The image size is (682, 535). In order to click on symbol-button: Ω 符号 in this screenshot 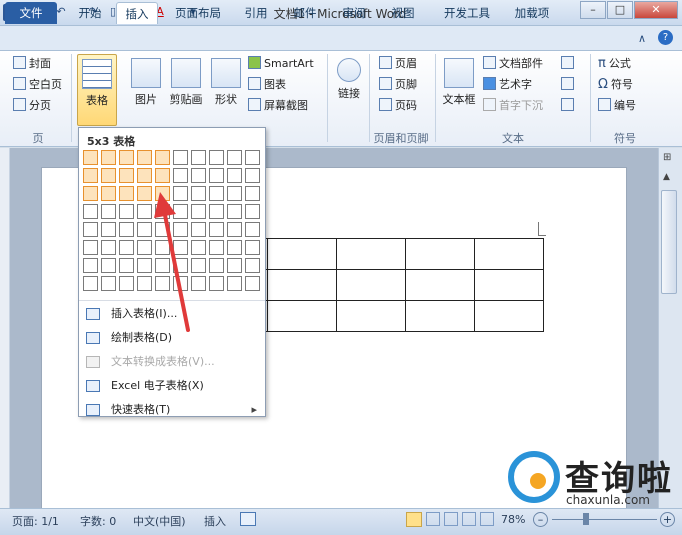, I will do `click(615, 85)`.